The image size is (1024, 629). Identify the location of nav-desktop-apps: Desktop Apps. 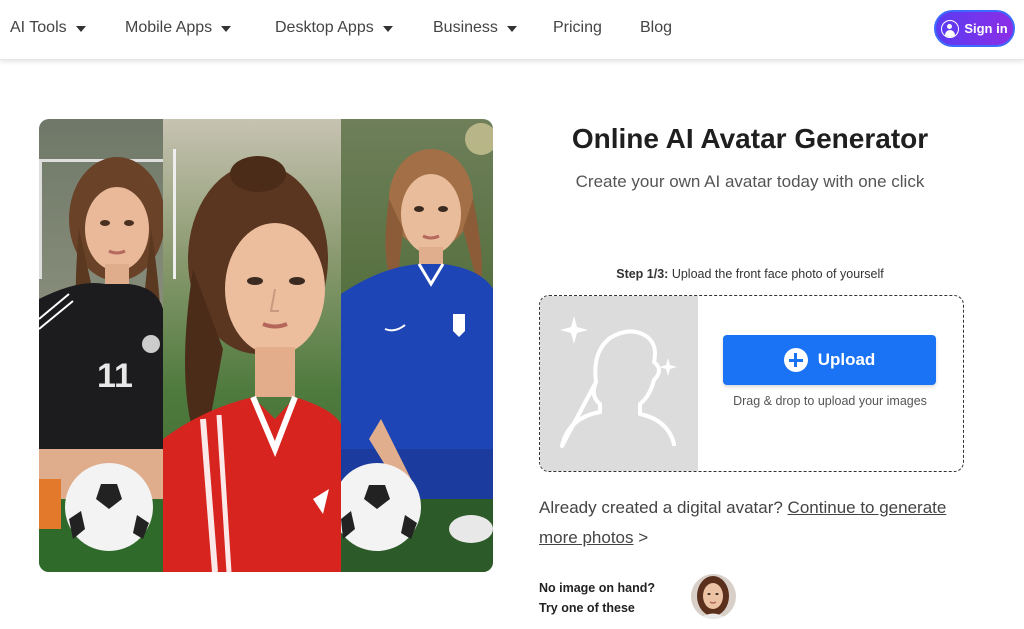
(334, 28).